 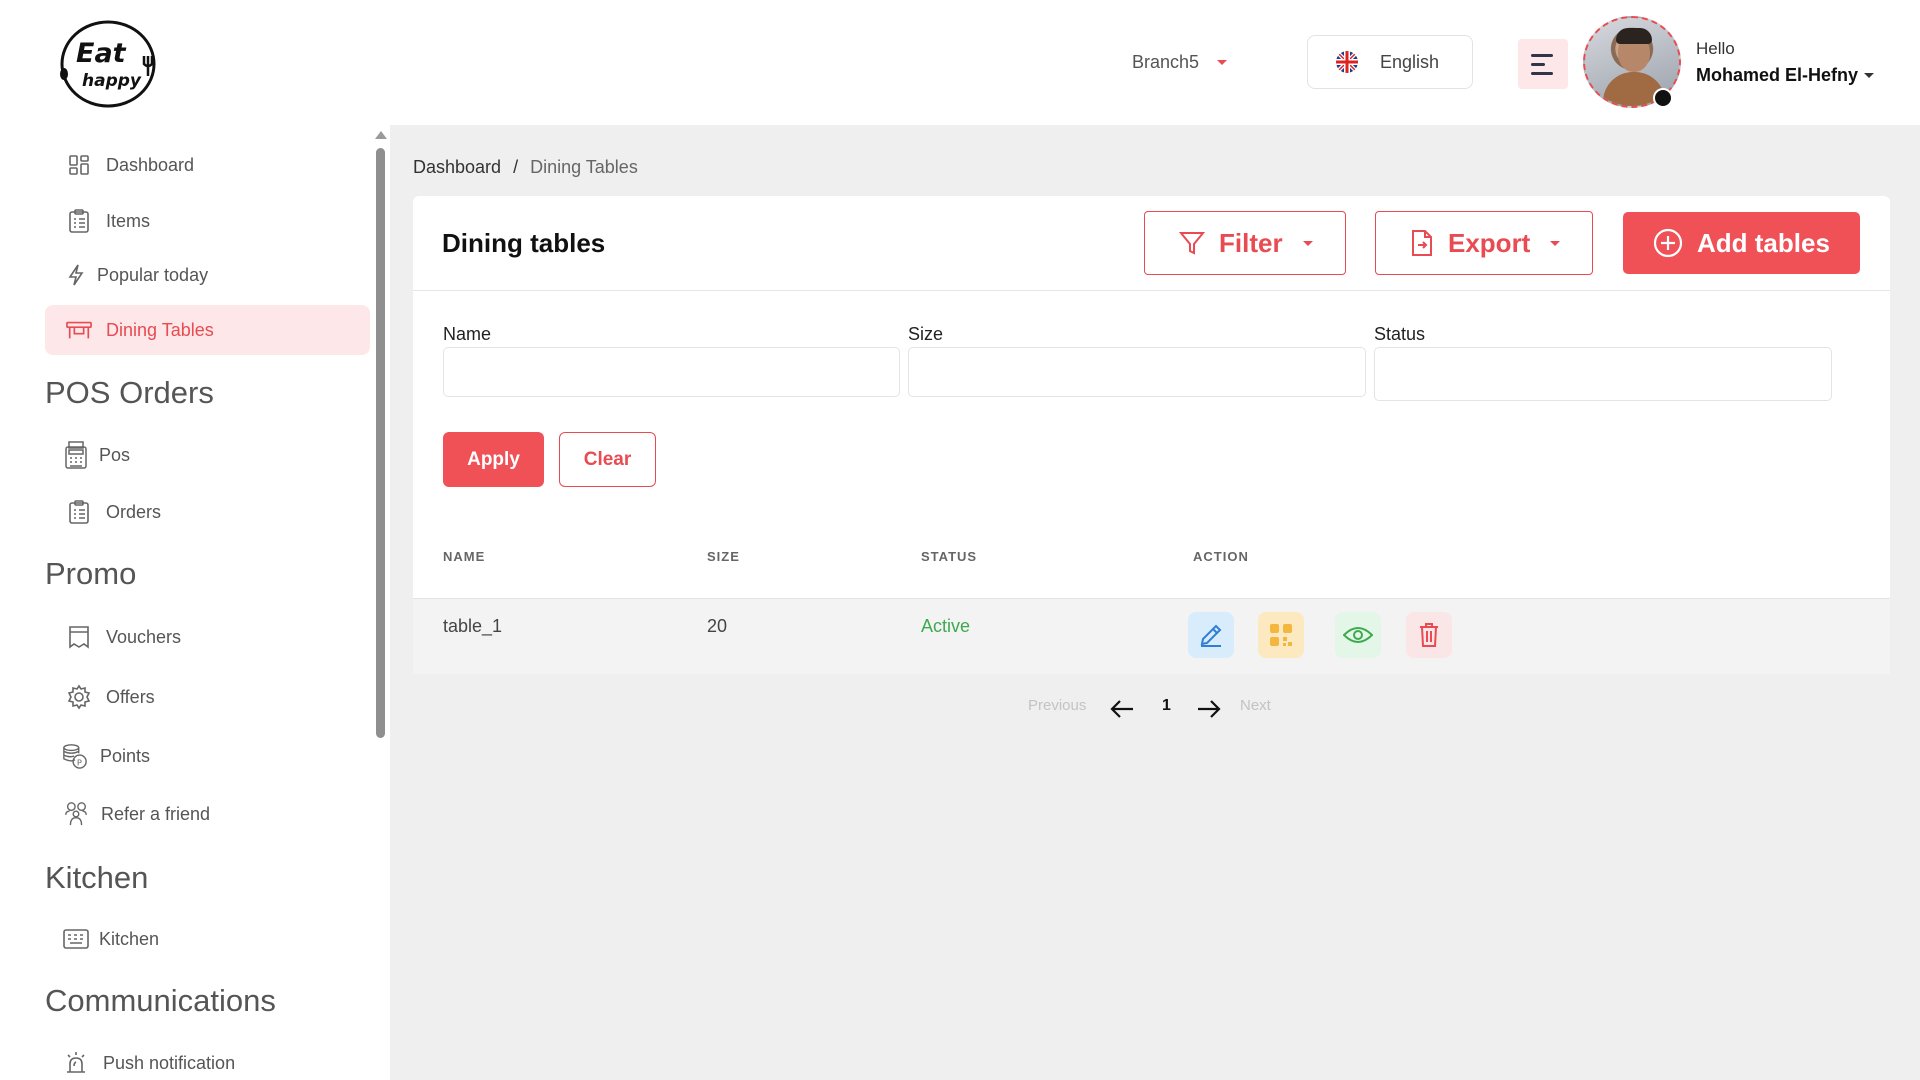 I want to click on menu-toggle-button, so click(x=1543, y=64).